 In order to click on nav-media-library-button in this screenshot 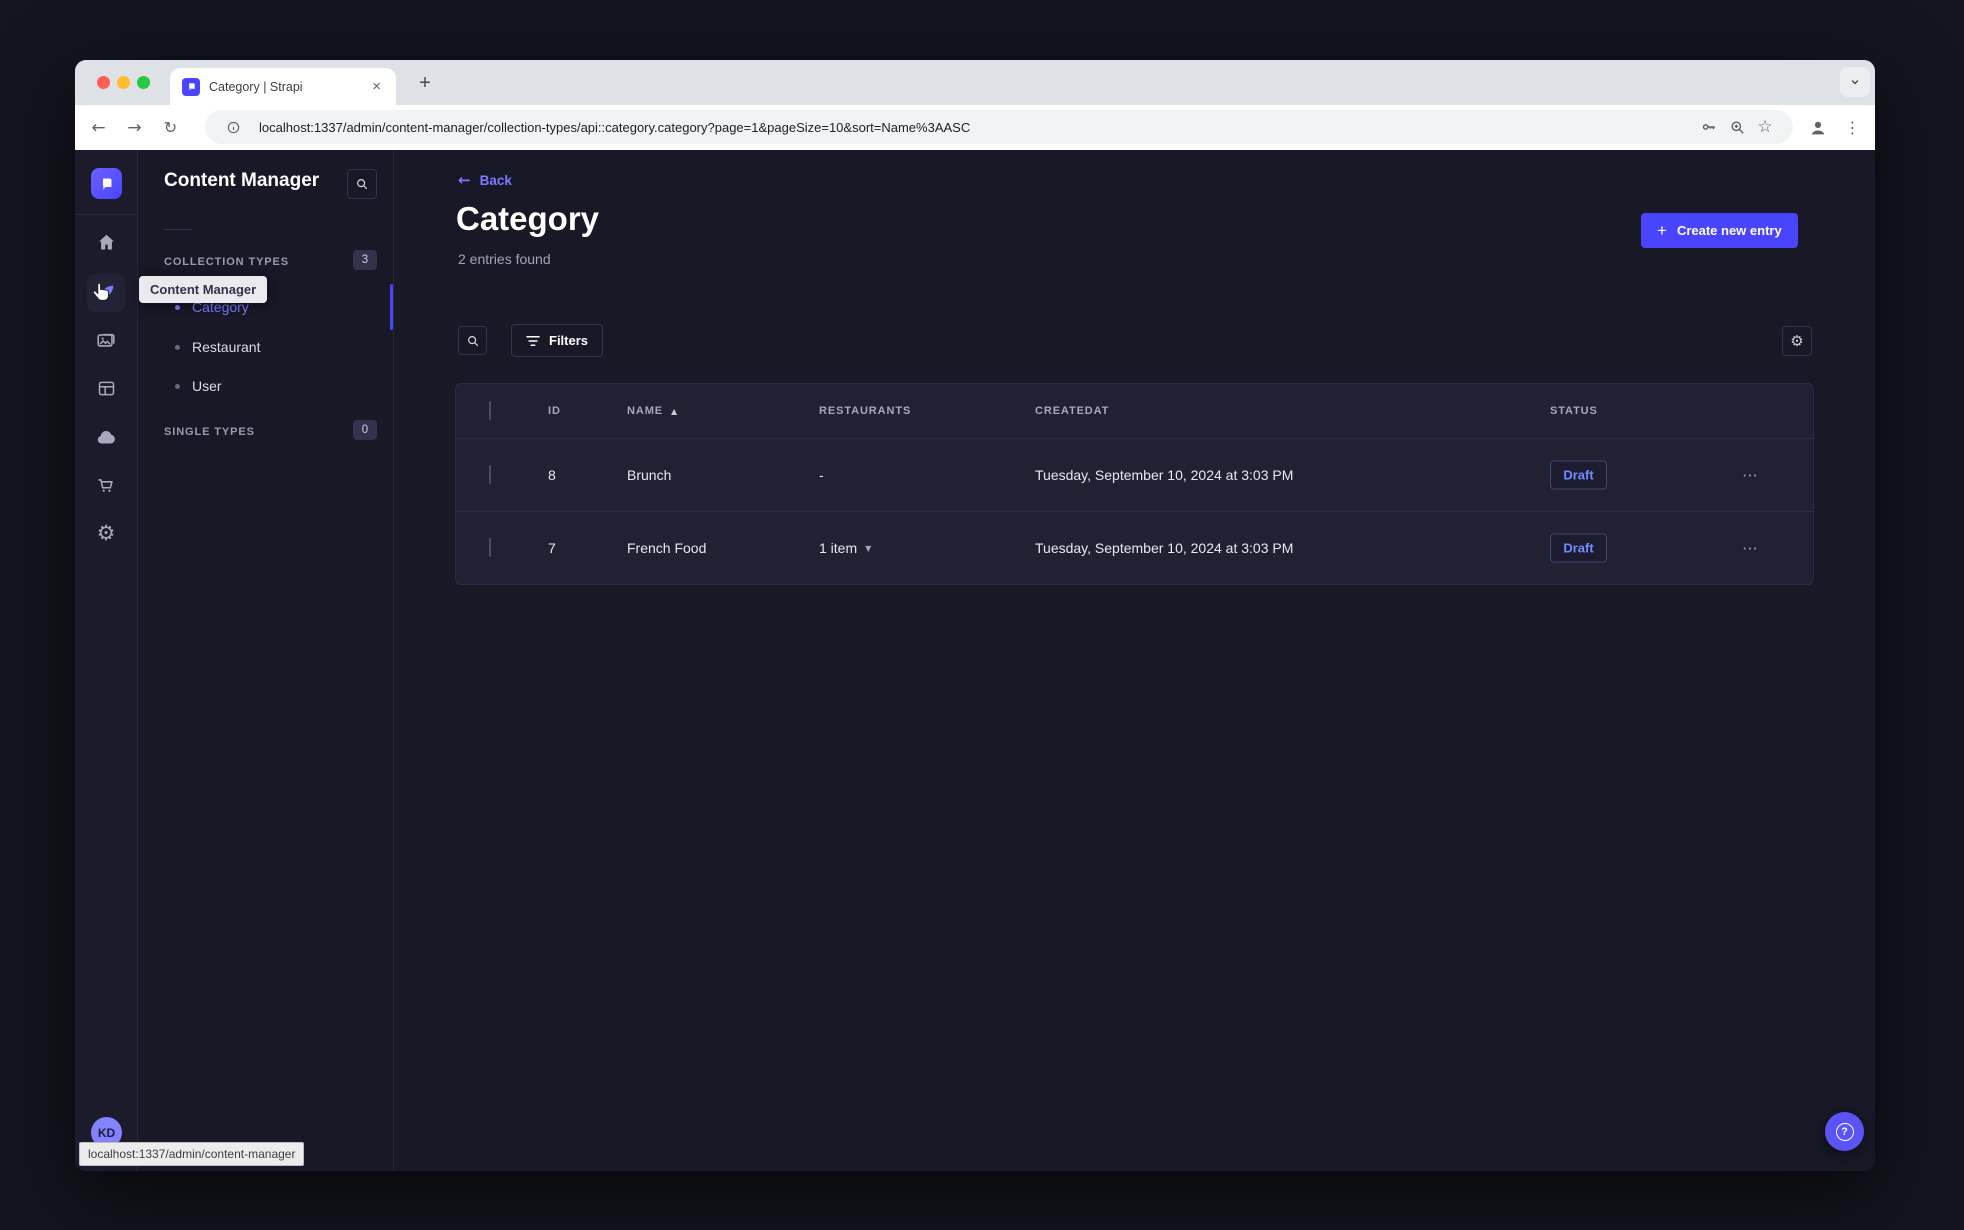, I will do `click(106, 340)`.